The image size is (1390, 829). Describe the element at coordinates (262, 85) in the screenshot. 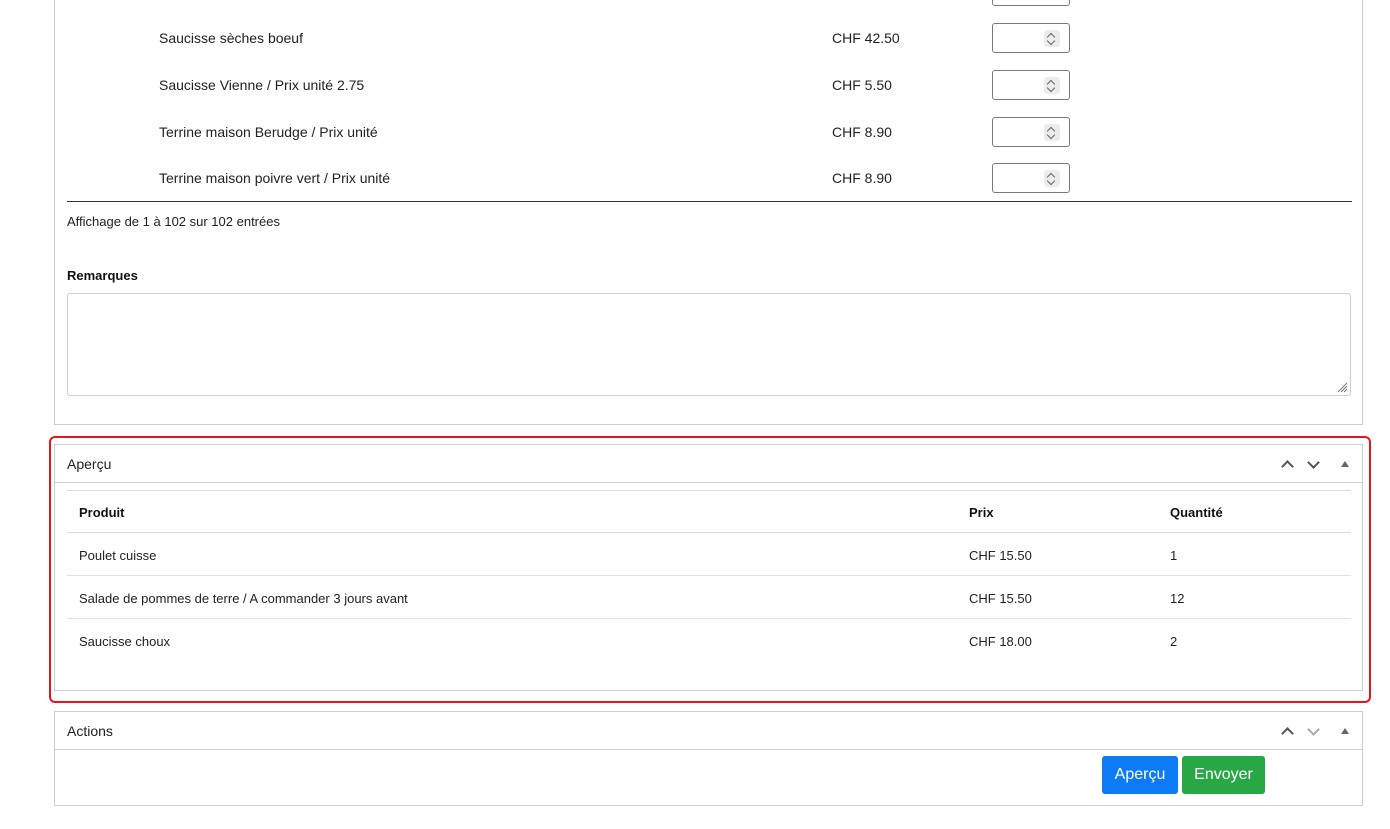

I see `product-name: Saucisse Vienne / Prix unité 2.75` at that location.